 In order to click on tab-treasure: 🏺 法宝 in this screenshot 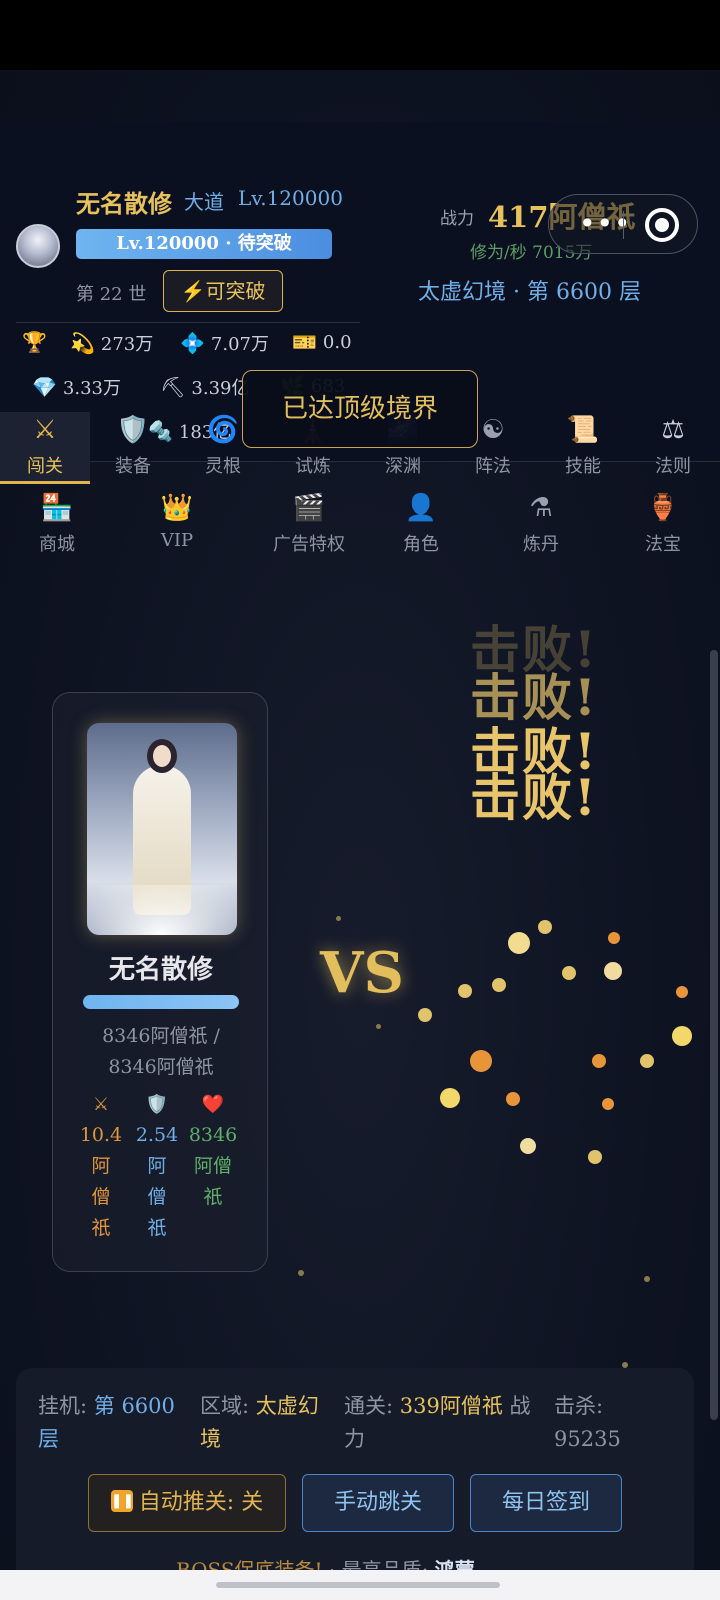, I will do `click(663, 523)`.